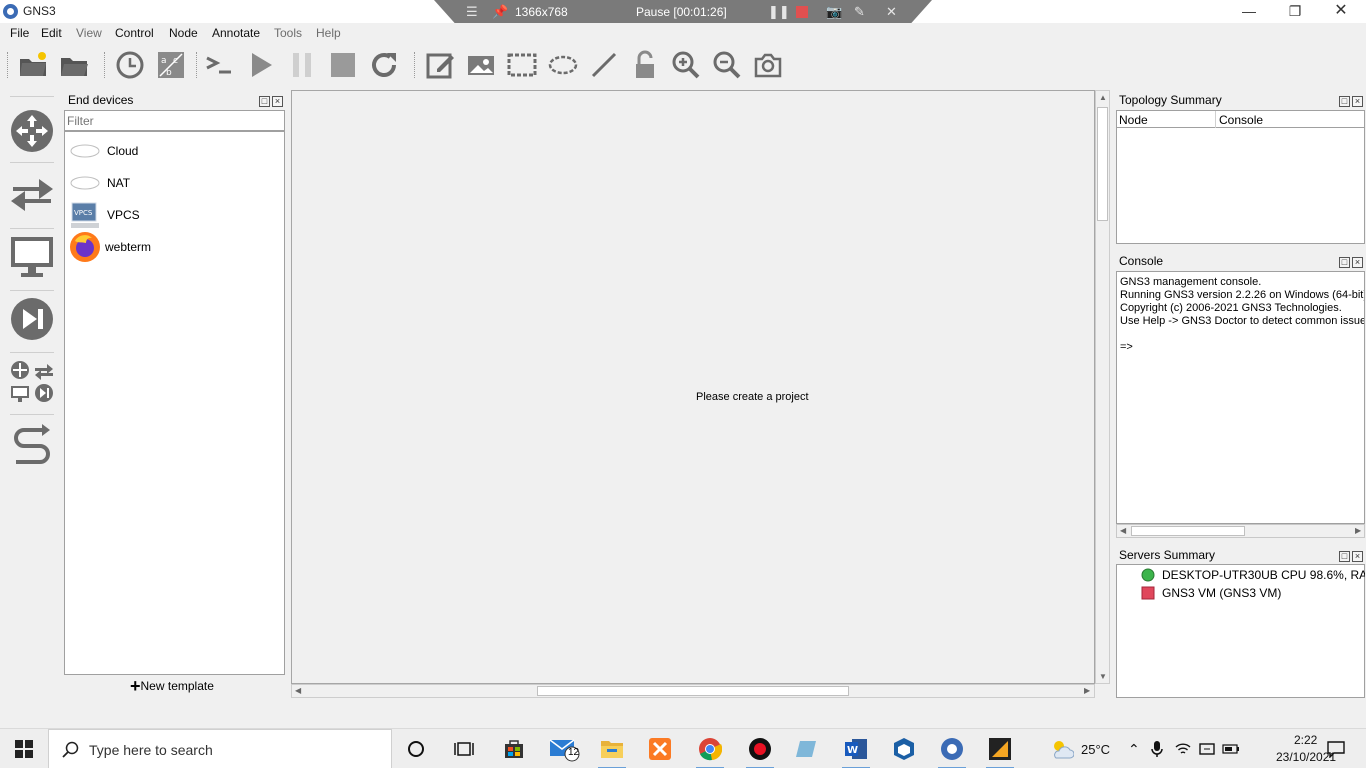  I want to click on nat-cloud-icon, so click(85, 183).